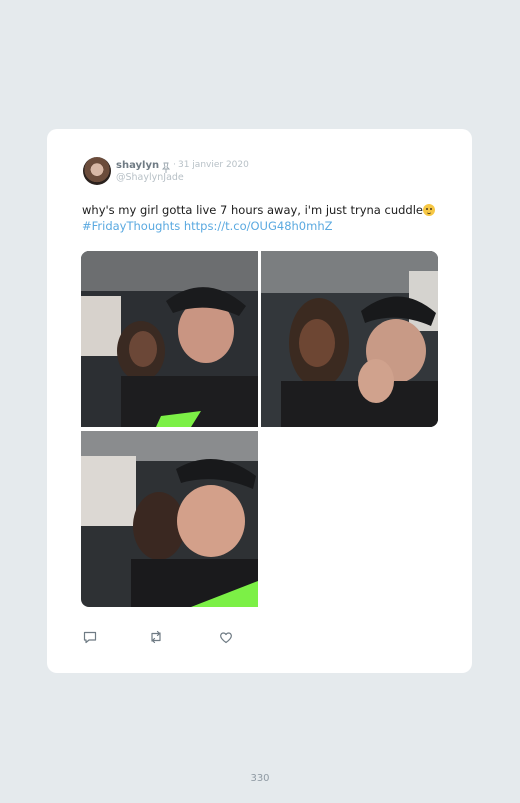 The height and width of the screenshot is (803, 520). What do you see at coordinates (166, 166) in the screenshot?
I see `pin-icon` at bounding box center [166, 166].